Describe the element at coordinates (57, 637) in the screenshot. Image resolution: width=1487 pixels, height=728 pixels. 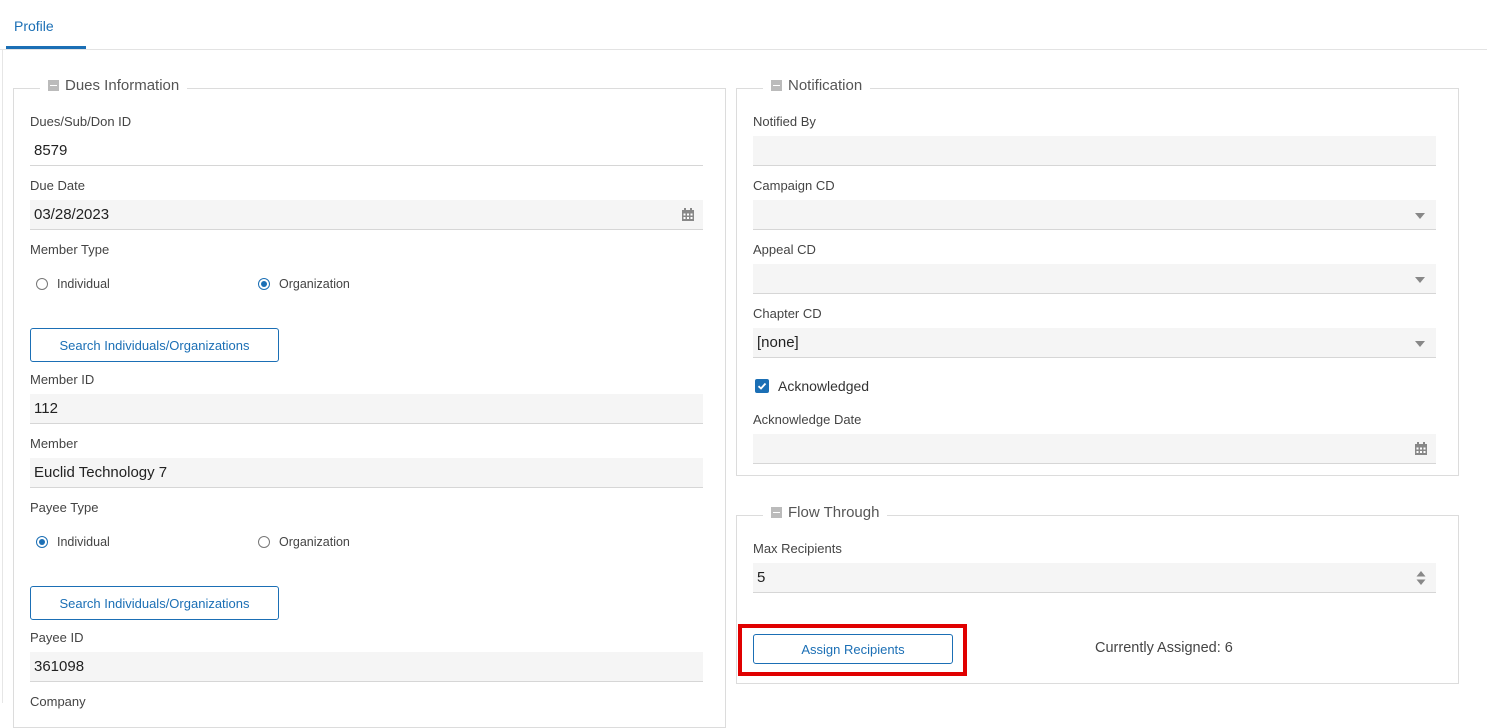
I see `payee-id-label: Payee ID` at that location.